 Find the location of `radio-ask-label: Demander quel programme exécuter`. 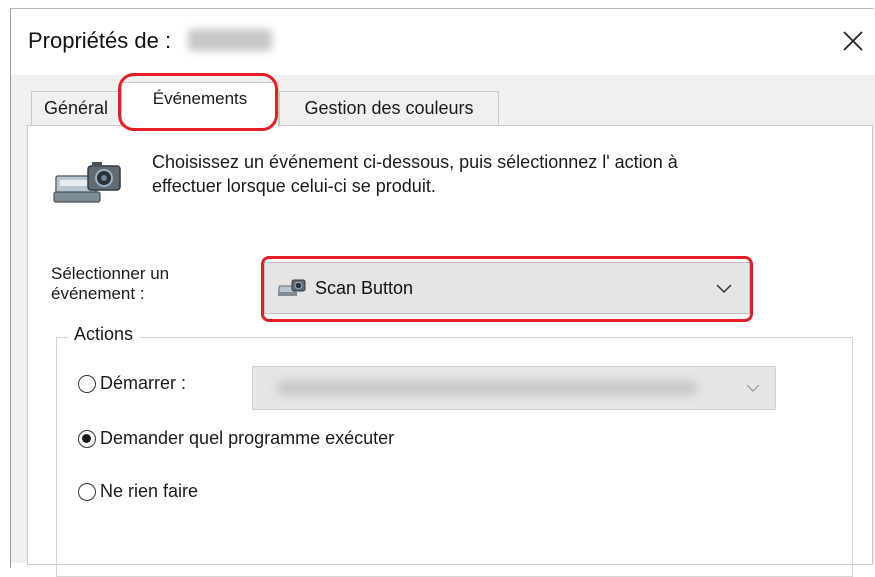

radio-ask-label: Demander quel programme exécuter is located at coordinates (247, 438).